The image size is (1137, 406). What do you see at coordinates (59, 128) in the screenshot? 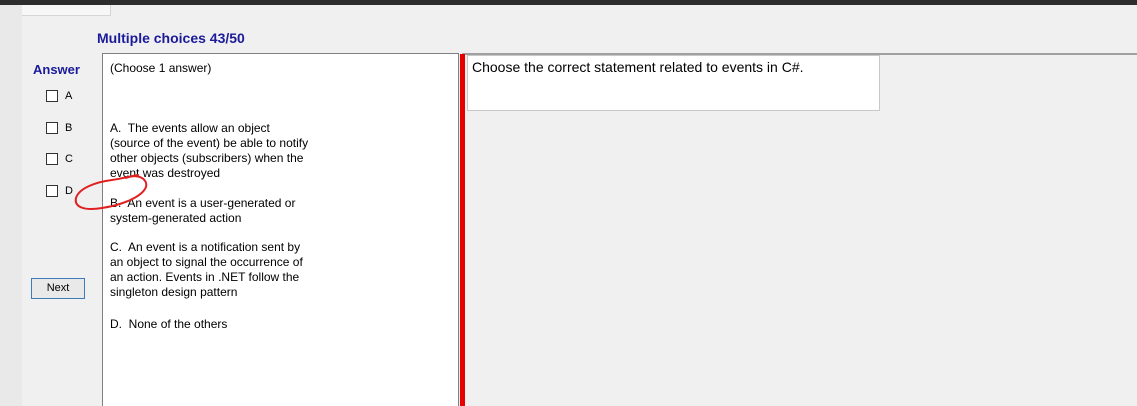
I see `answer-option-b: B` at bounding box center [59, 128].